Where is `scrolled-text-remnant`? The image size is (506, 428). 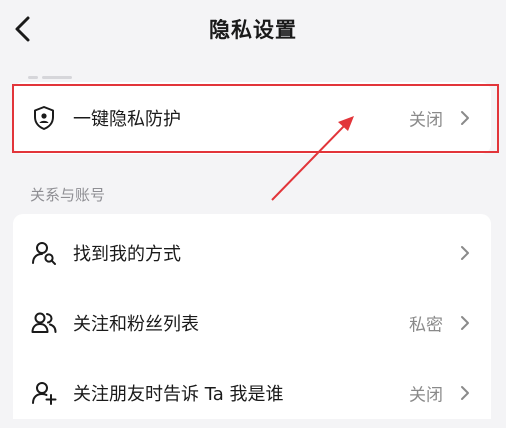
scrolled-text-remnant is located at coordinates (63, 81).